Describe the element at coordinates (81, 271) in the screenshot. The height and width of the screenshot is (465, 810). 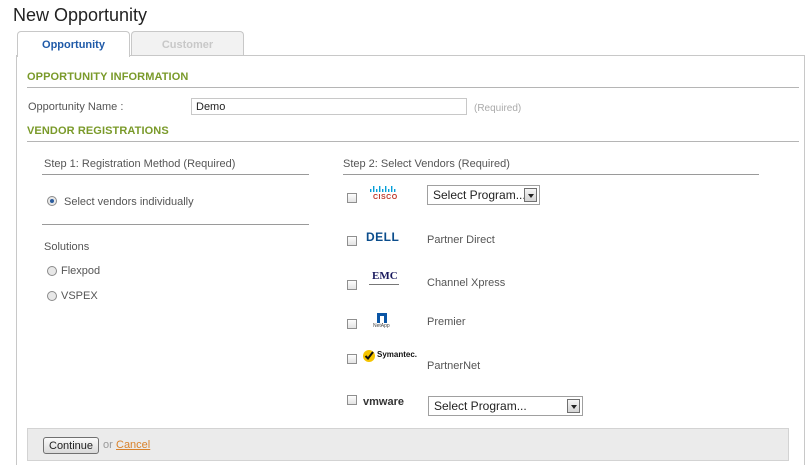
I see `flexpod-label: Flexpod` at that location.